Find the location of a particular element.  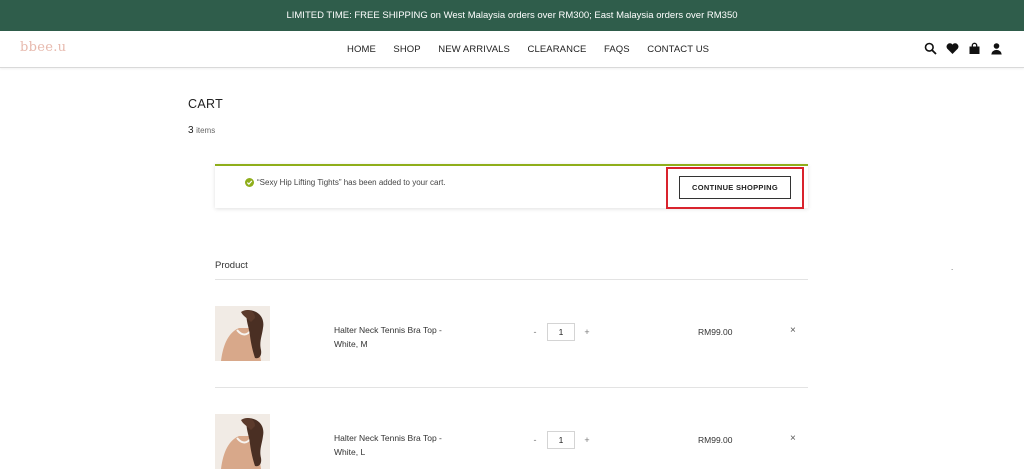

nav-new-arrivals: NEW ARRIVALS is located at coordinates (474, 49).